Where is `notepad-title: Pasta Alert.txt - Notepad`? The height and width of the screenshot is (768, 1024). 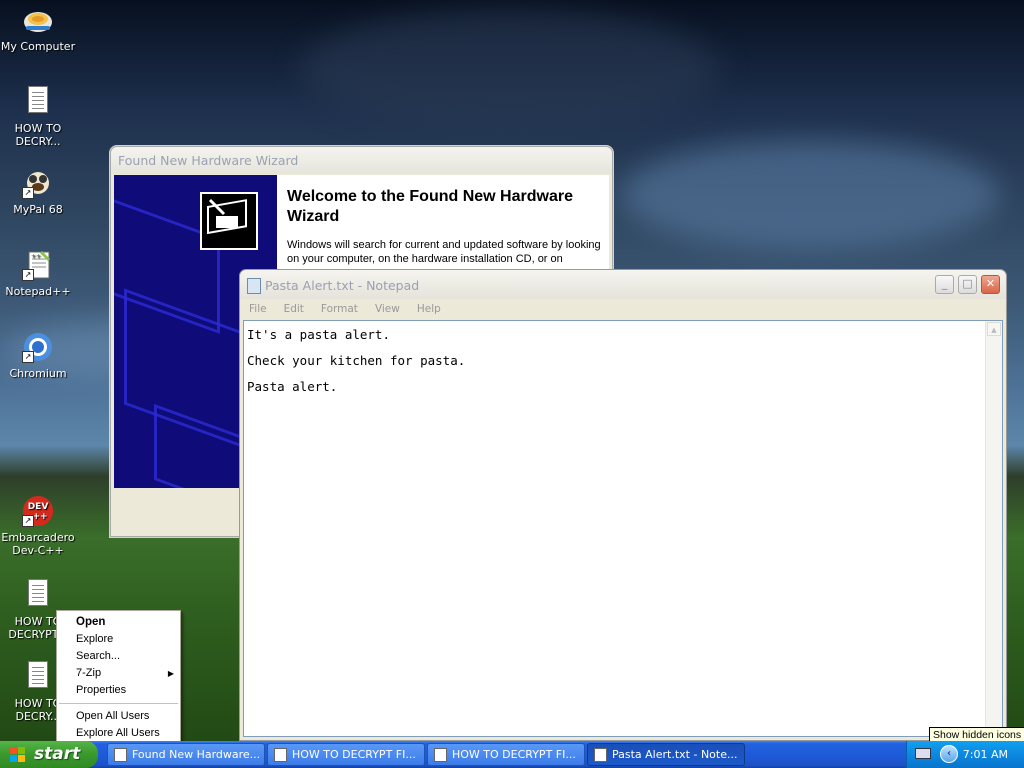
notepad-title: Pasta Alert.txt - Notepad is located at coordinates (342, 285).